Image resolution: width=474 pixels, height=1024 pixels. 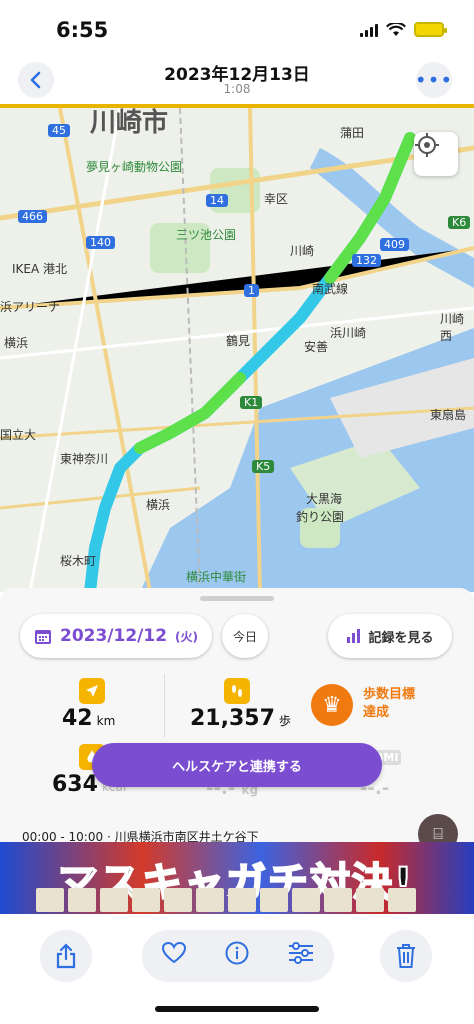 I want to click on route-shield-466: 466, so click(x=32, y=216).